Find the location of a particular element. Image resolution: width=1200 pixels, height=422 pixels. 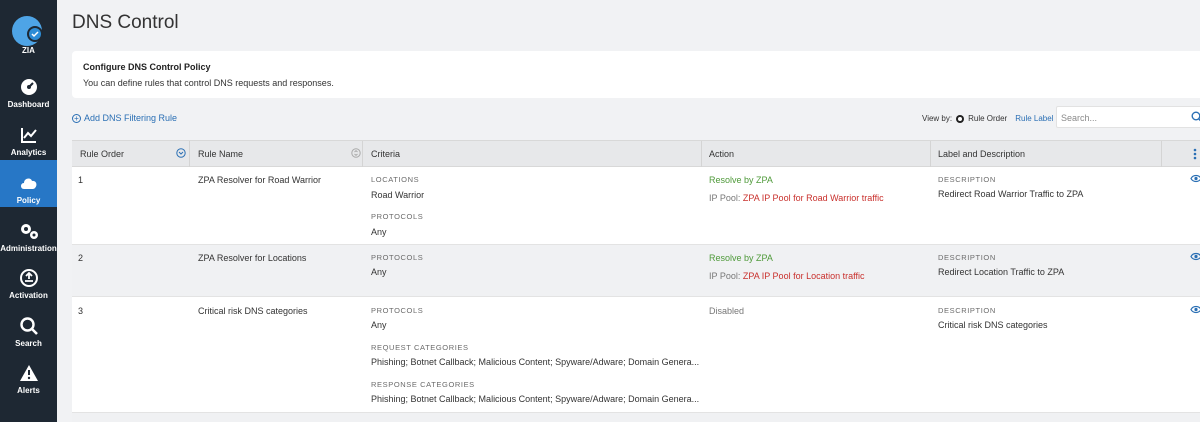

zia-label: ZIA is located at coordinates (28, 50).